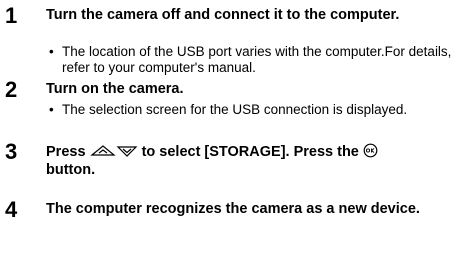  I want to click on title-text-press: Press, so click(66, 152).